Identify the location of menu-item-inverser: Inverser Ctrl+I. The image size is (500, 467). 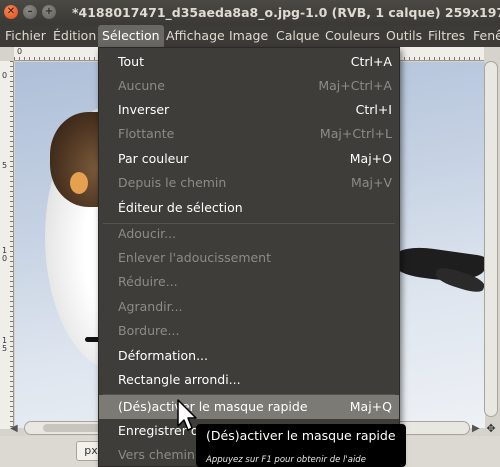
(249, 110).